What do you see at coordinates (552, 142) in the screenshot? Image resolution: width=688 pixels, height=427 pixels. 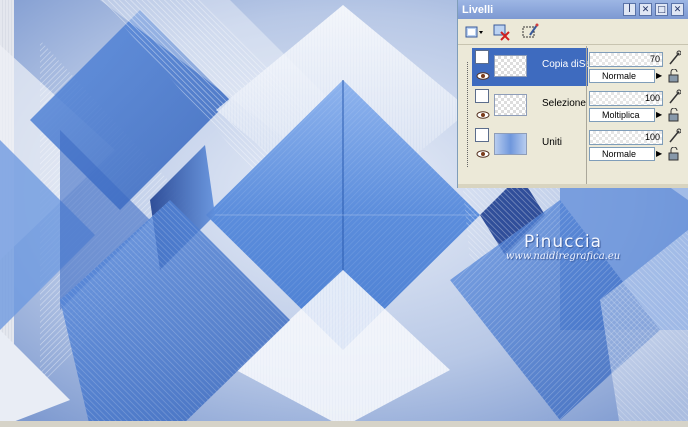 I see `layer-name: Uniti` at bounding box center [552, 142].